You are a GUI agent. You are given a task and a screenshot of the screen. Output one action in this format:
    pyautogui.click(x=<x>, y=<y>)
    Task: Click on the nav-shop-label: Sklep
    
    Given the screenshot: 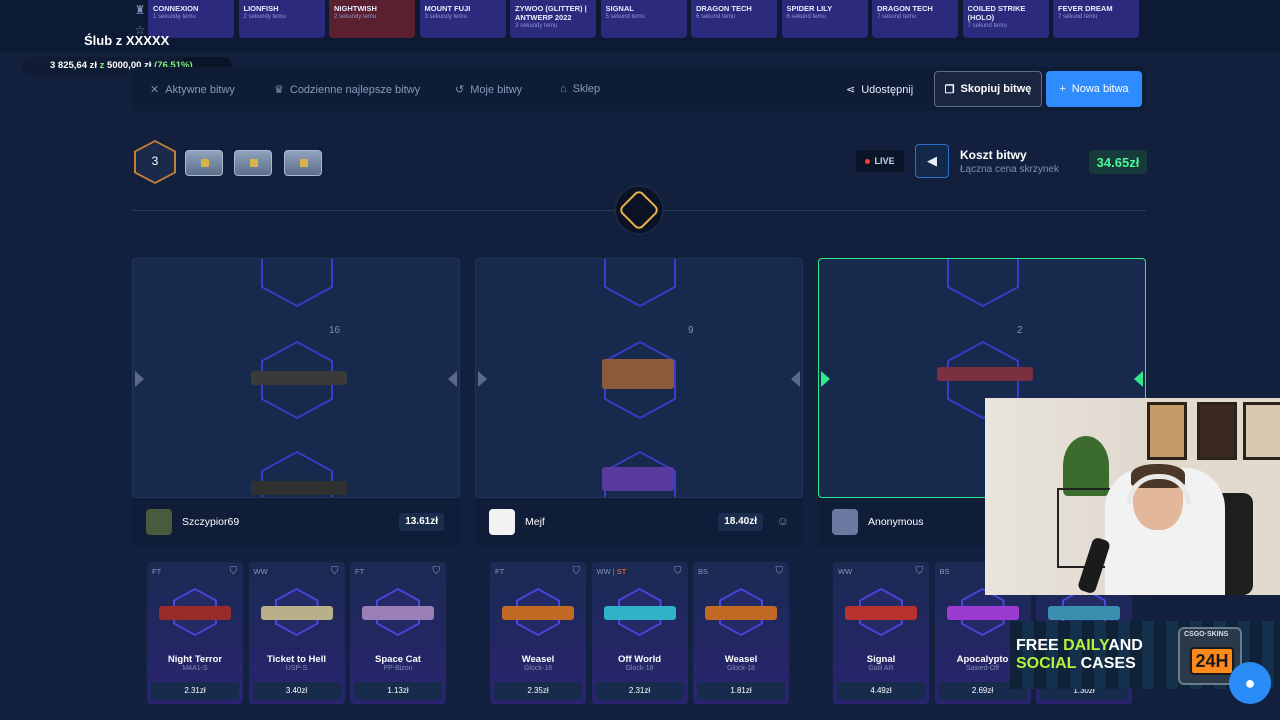 What is the action you would take?
    pyautogui.click(x=586, y=89)
    